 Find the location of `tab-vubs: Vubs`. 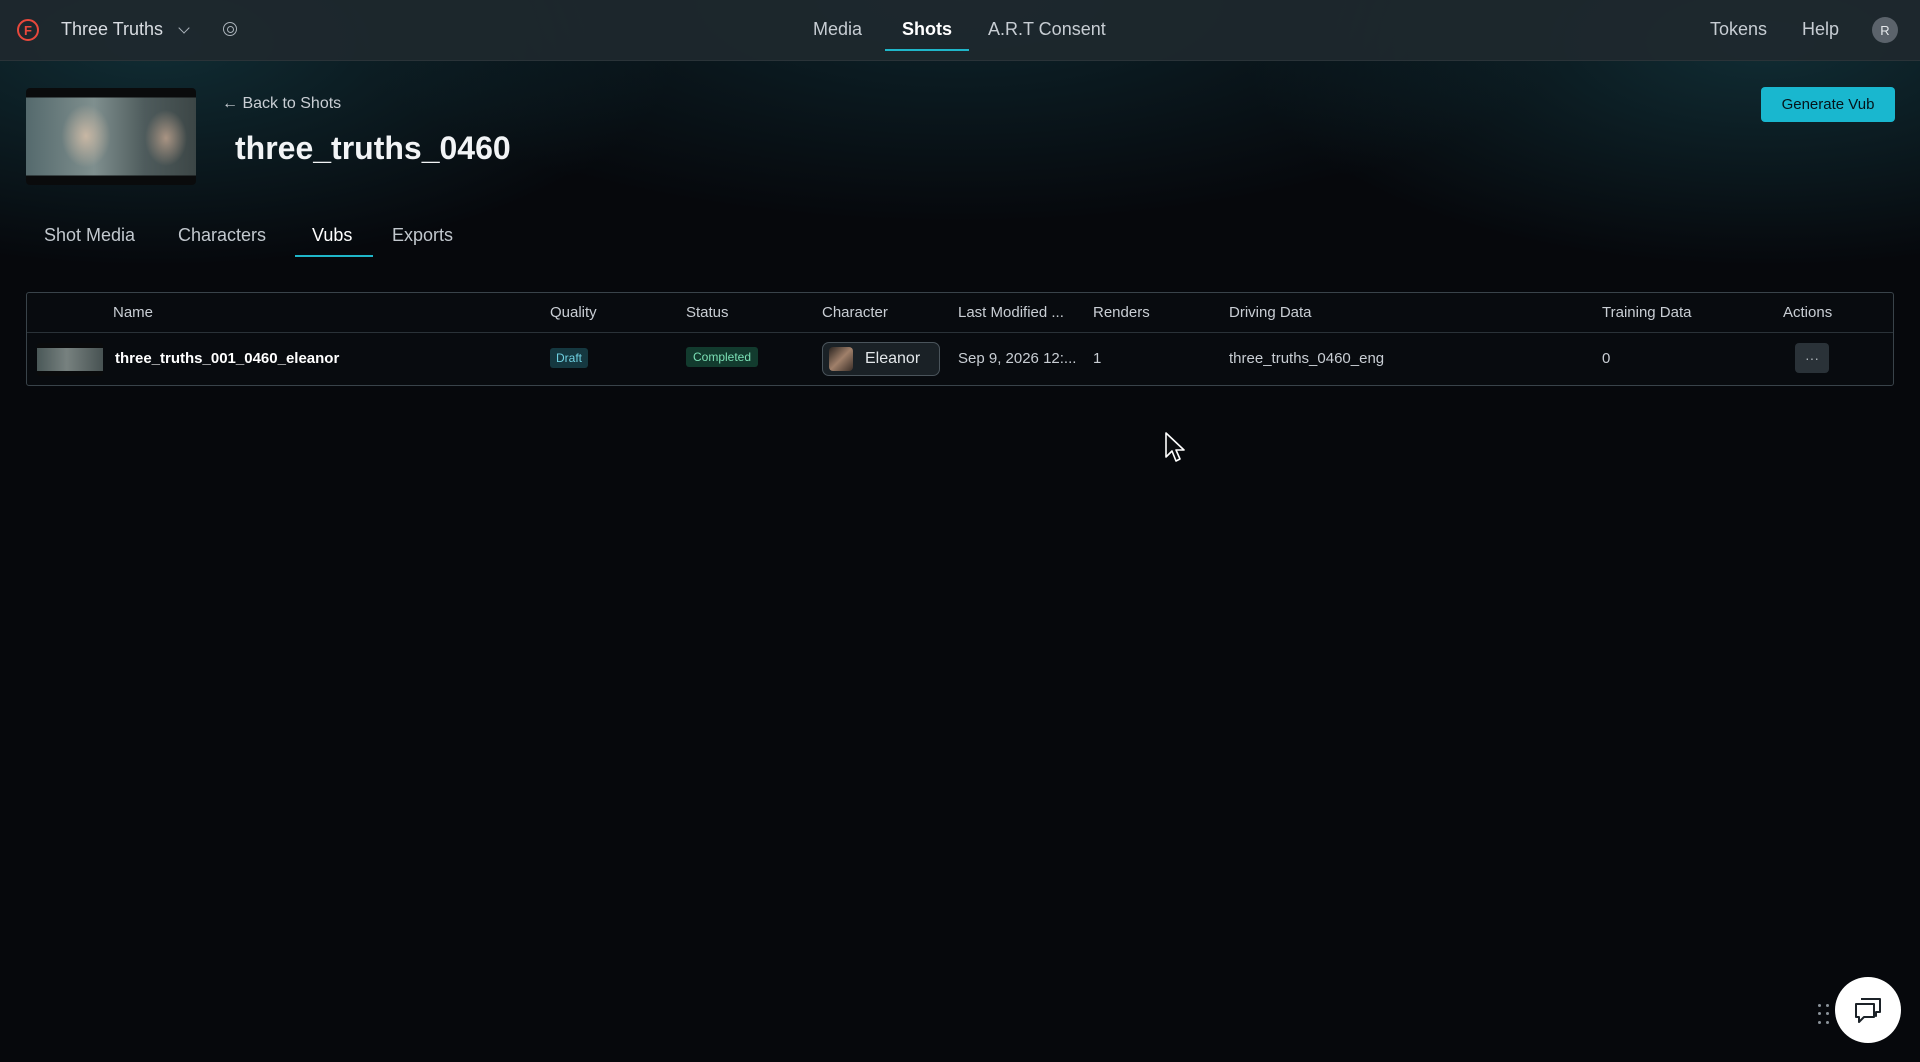

tab-vubs: Vubs is located at coordinates (332, 235).